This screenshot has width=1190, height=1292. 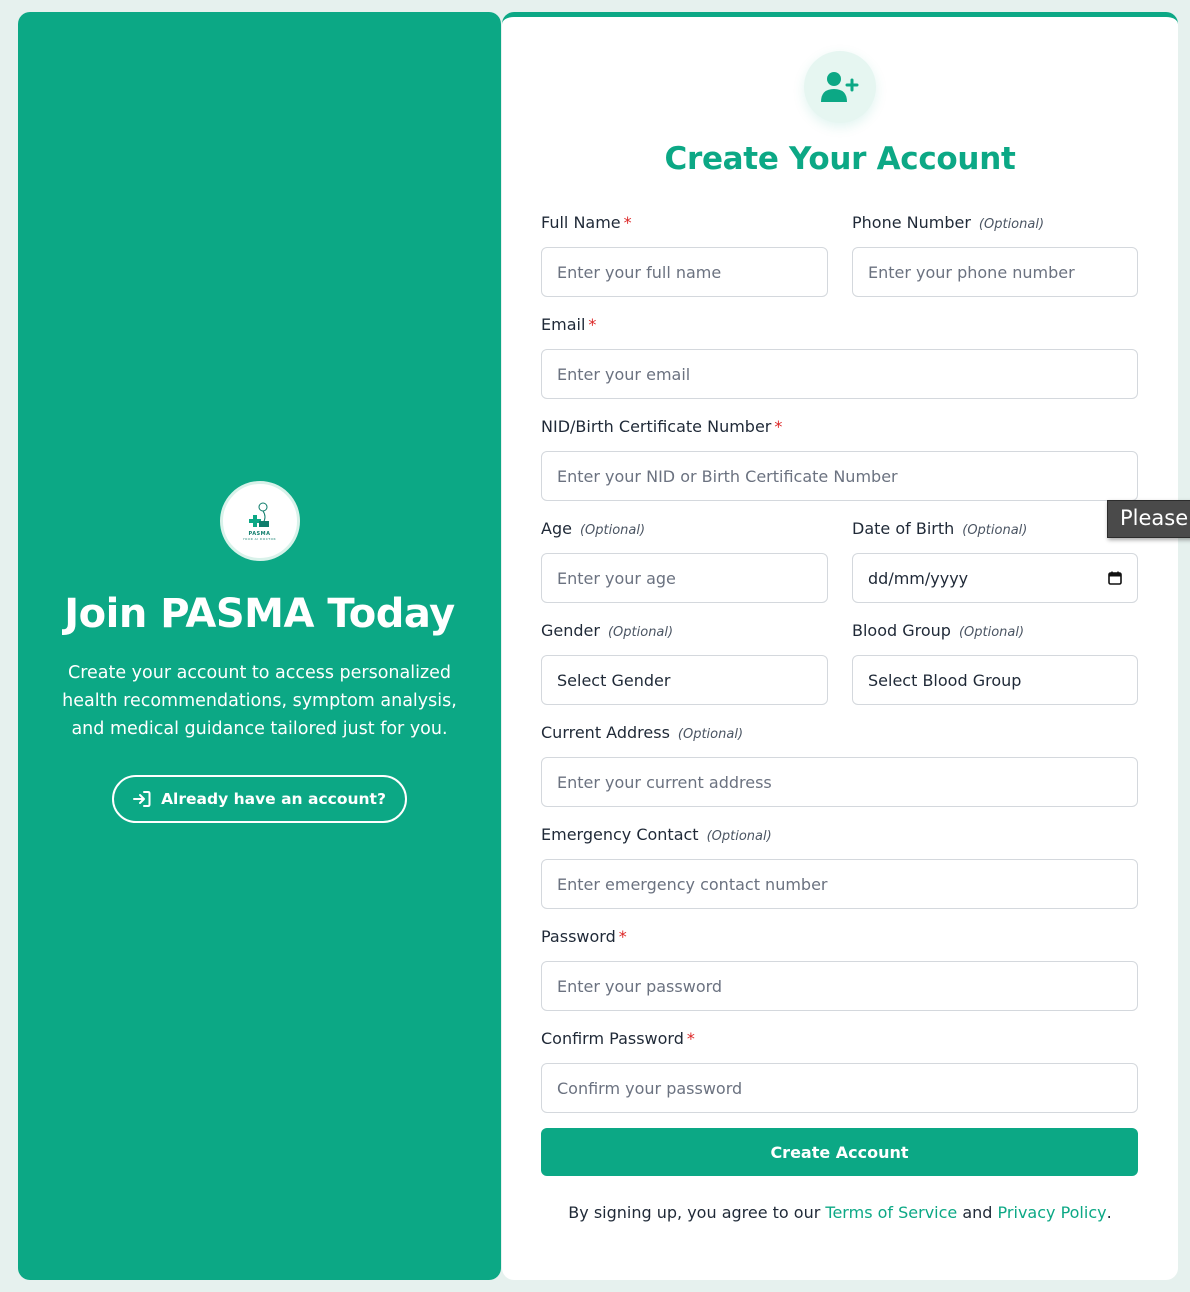 I want to click on phone-input: Enter your phone number, so click(x=995, y=272).